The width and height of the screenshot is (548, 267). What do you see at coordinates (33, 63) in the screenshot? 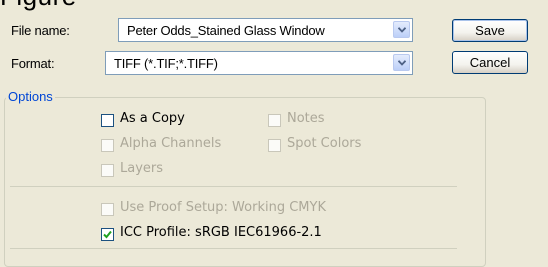
I see `format-label: Format:` at bounding box center [33, 63].